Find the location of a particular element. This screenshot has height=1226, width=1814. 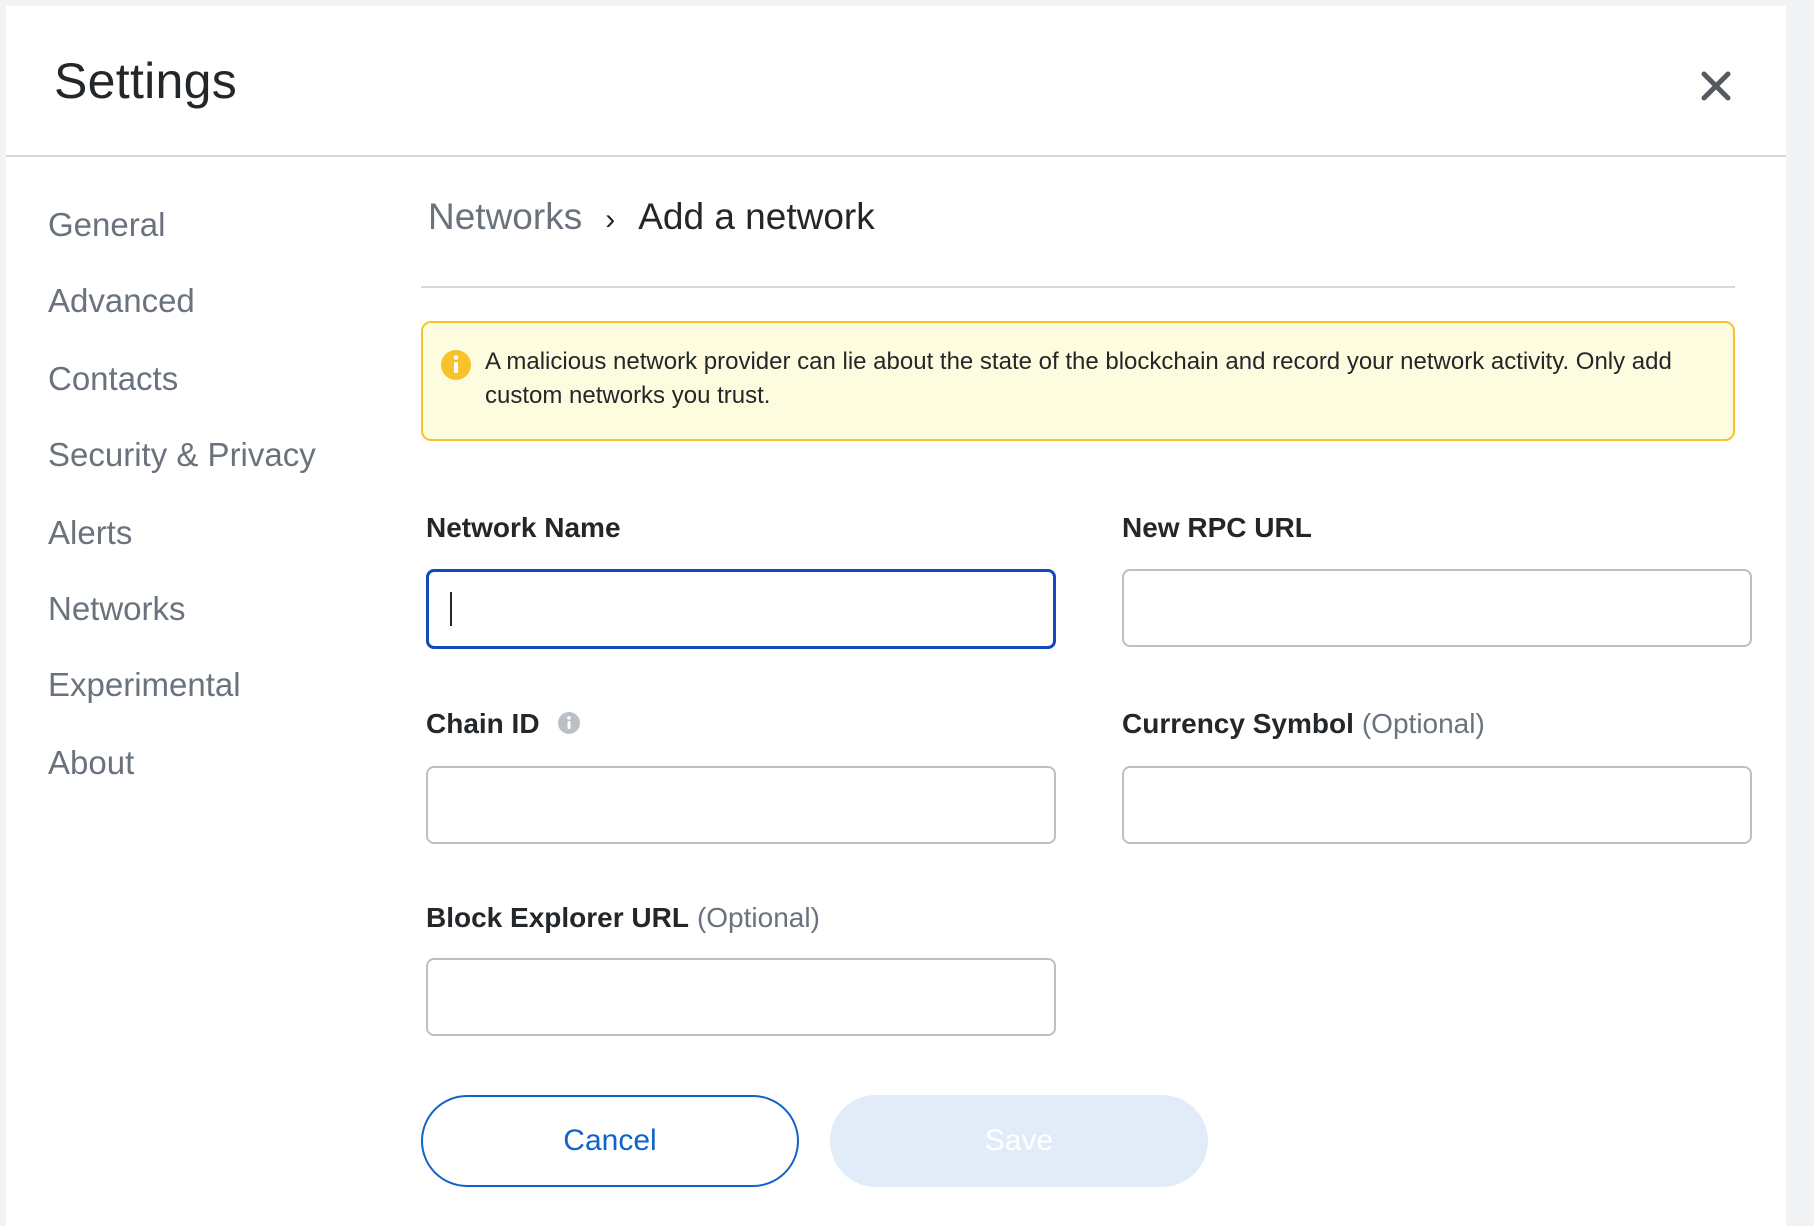

chain-id-label-text: Chain ID is located at coordinates (483, 723).